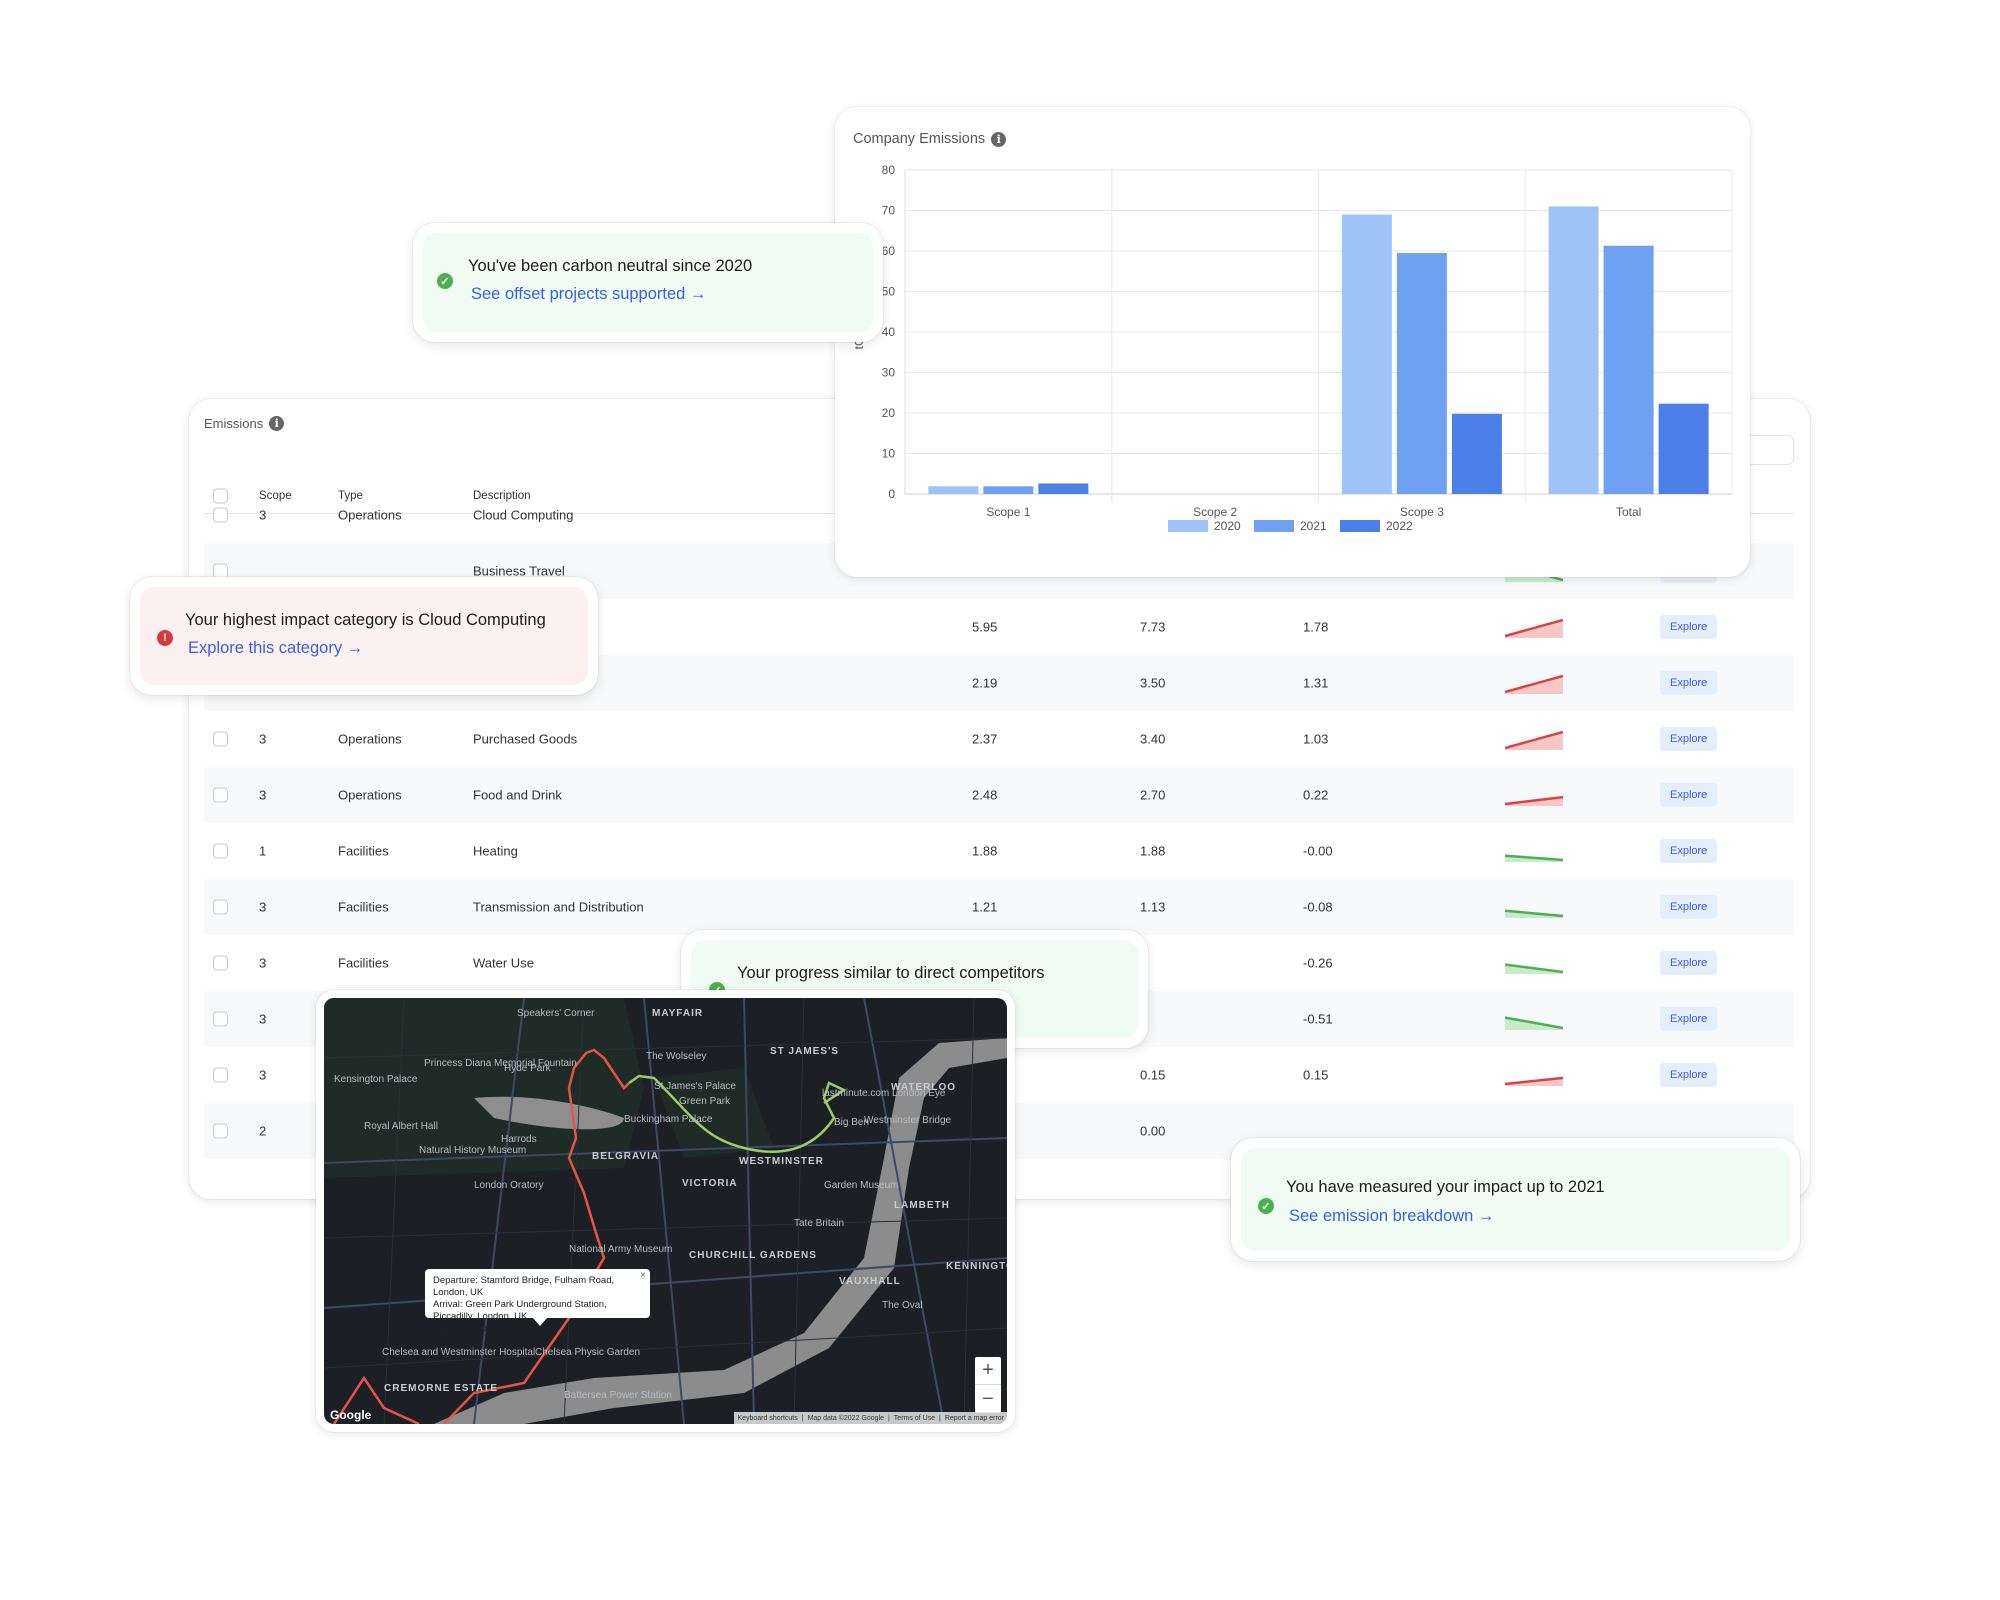  I want to click on map-label: BELGRAVIA, so click(626, 1156).